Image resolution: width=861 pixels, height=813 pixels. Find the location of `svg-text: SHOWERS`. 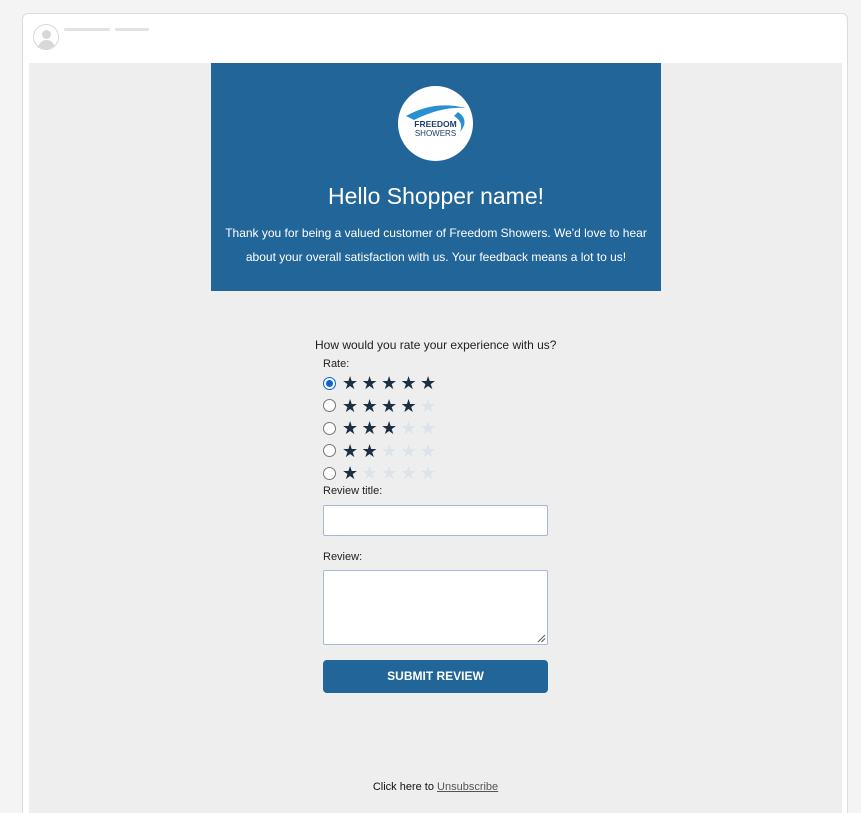

svg-text: SHOWERS is located at coordinates (435, 133).